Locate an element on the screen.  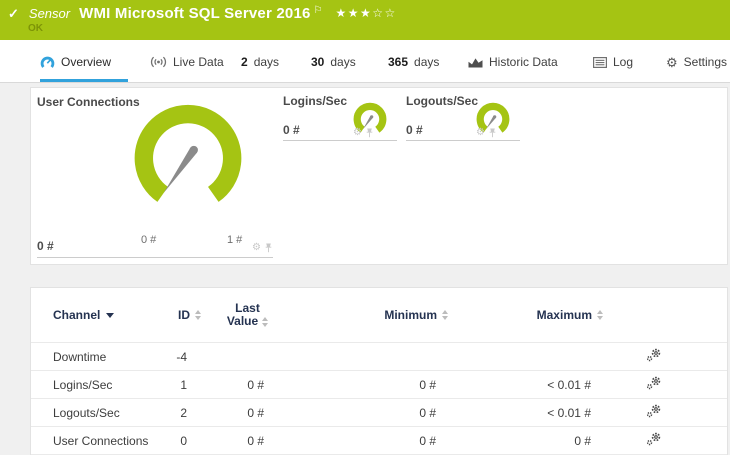
column-header-channel: Channel is located at coordinates (112, 315).